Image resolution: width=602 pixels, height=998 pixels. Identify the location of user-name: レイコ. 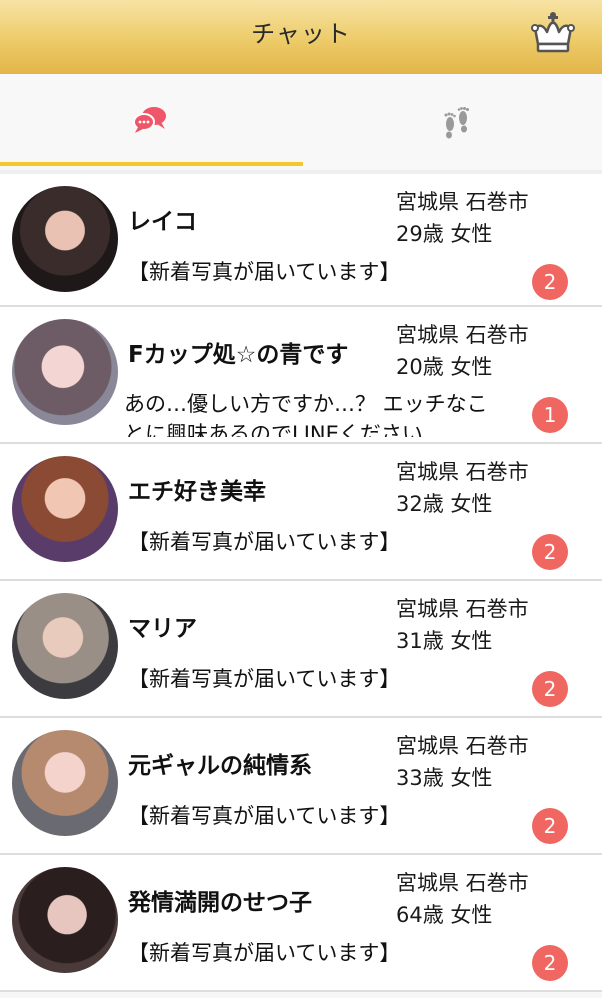
(162, 222).